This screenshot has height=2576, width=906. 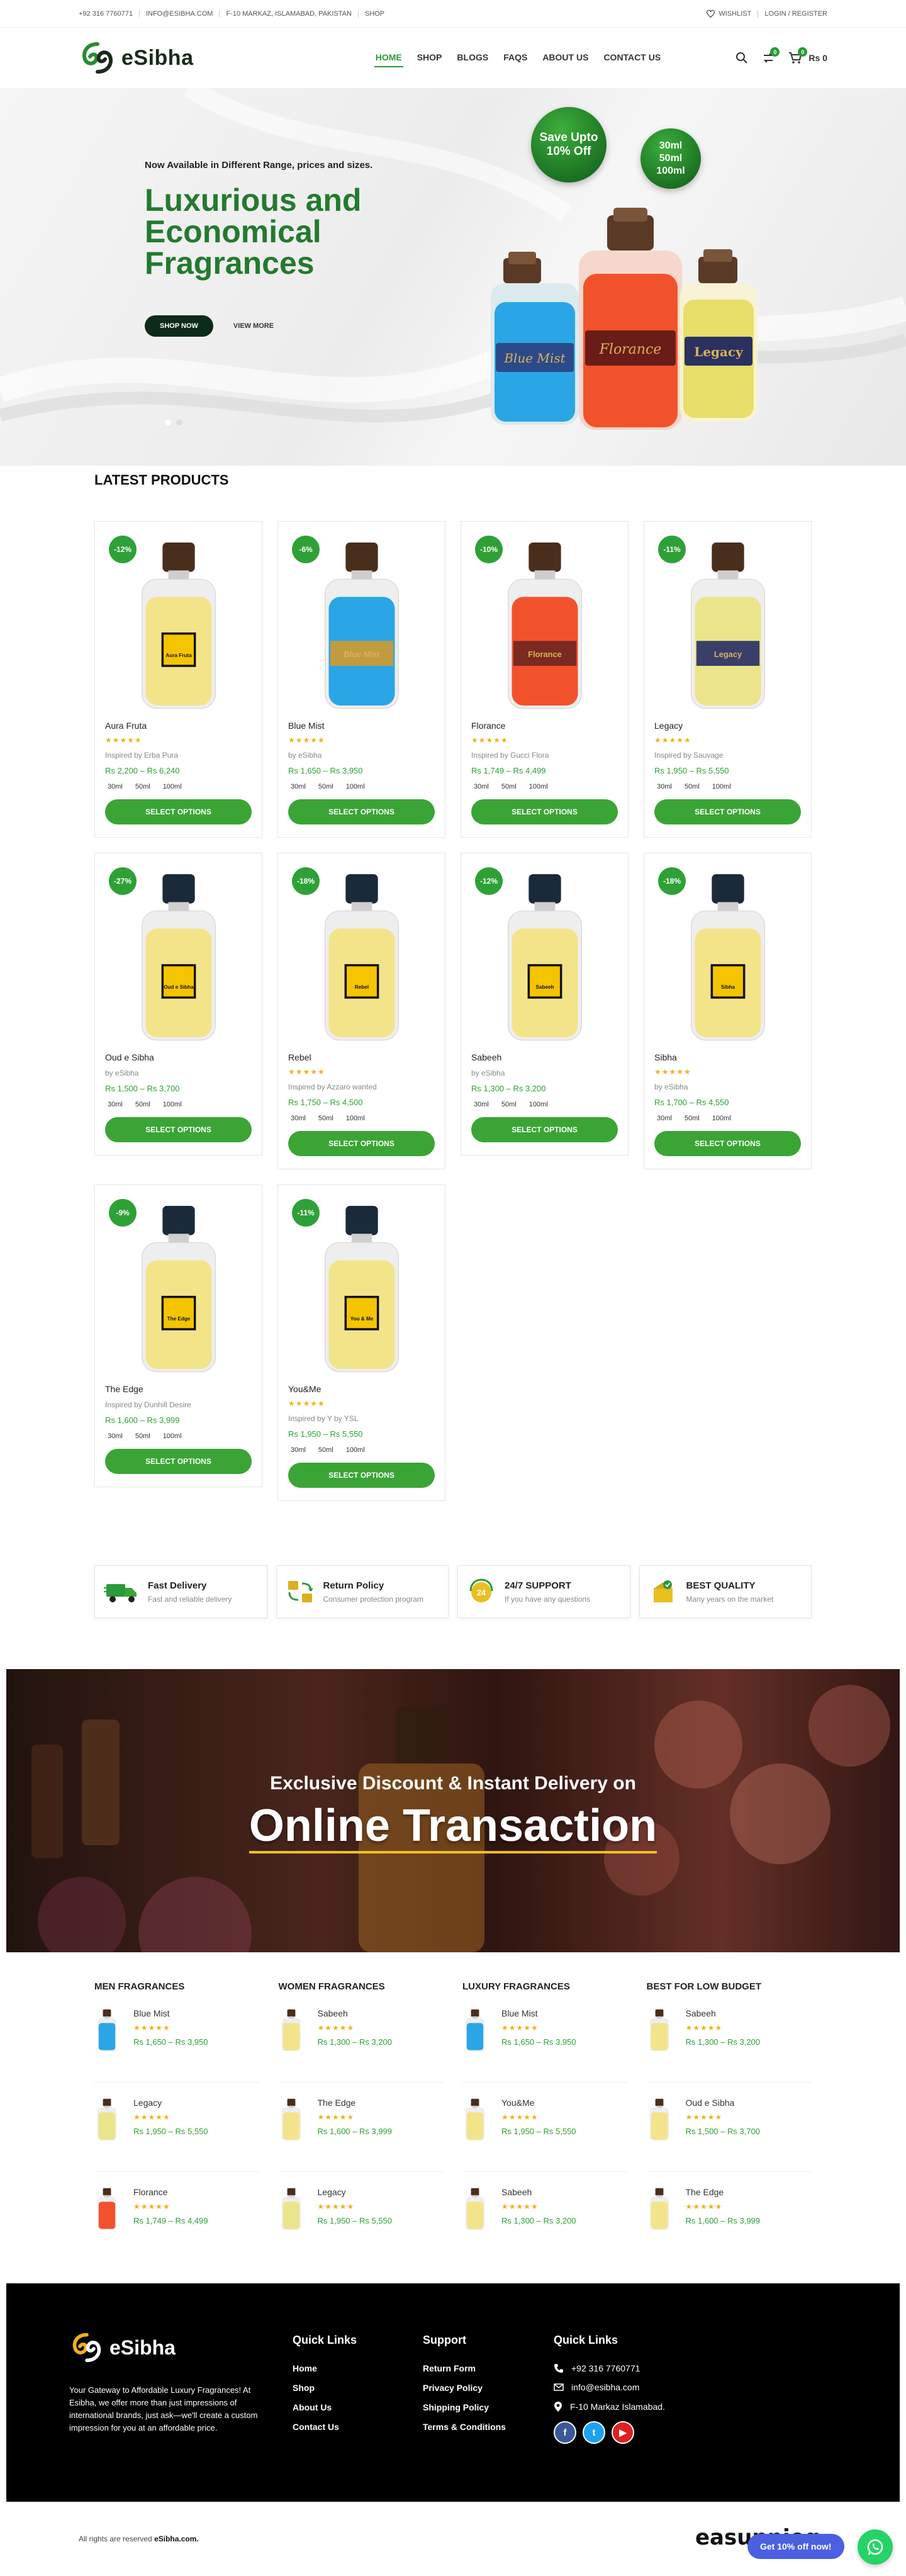 I want to click on footer-link-shipping: Shipping Policy, so click(x=464, y=2407).